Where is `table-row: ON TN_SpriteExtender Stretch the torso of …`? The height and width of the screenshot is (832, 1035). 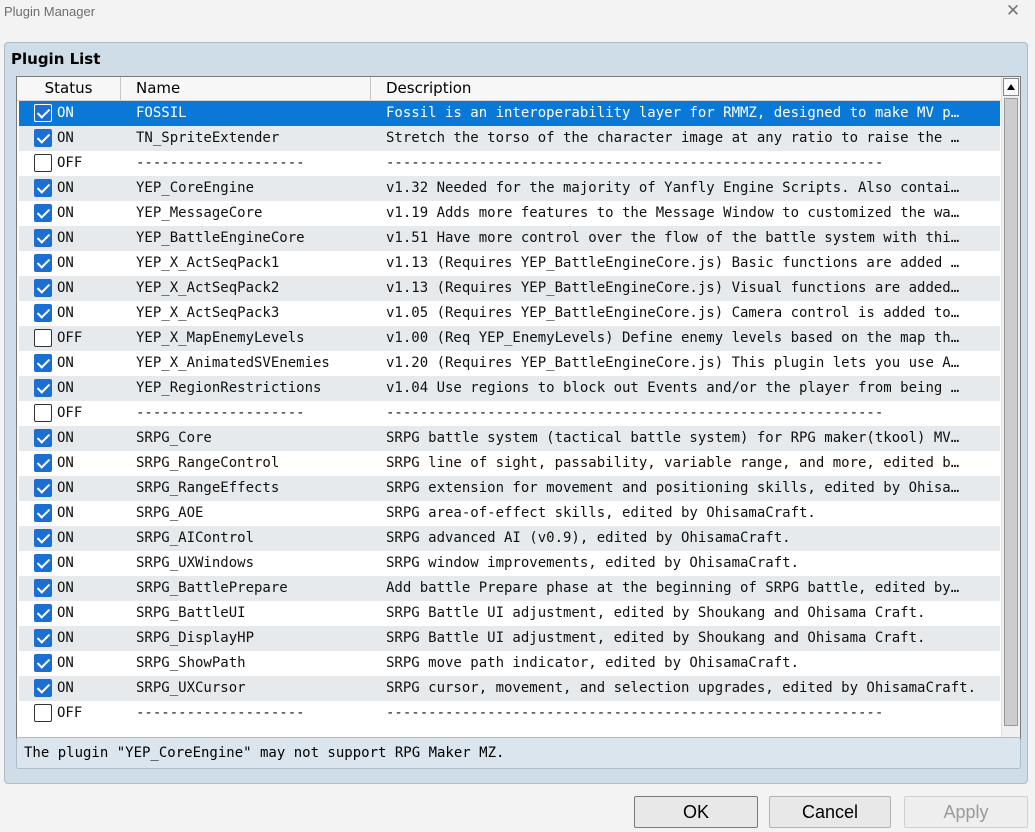 table-row: ON TN_SpriteExtender Stretch the torso of … is located at coordinates (509, 138).